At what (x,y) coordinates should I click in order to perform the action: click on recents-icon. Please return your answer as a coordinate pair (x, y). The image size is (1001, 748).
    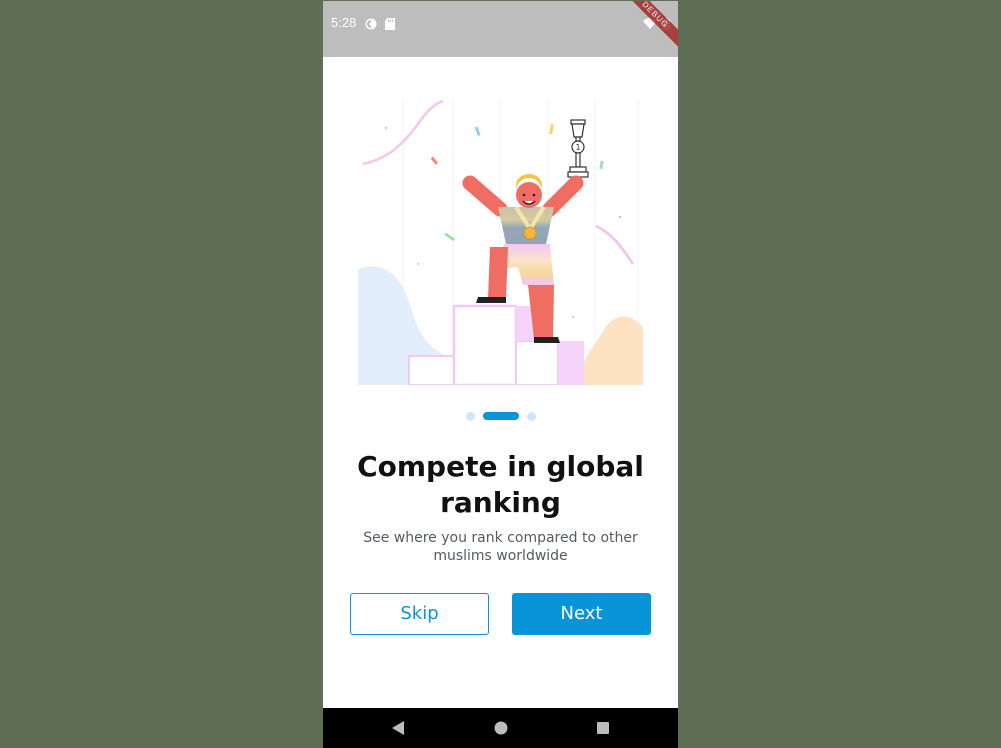
    Looking at the image, I should click on (603, 728).